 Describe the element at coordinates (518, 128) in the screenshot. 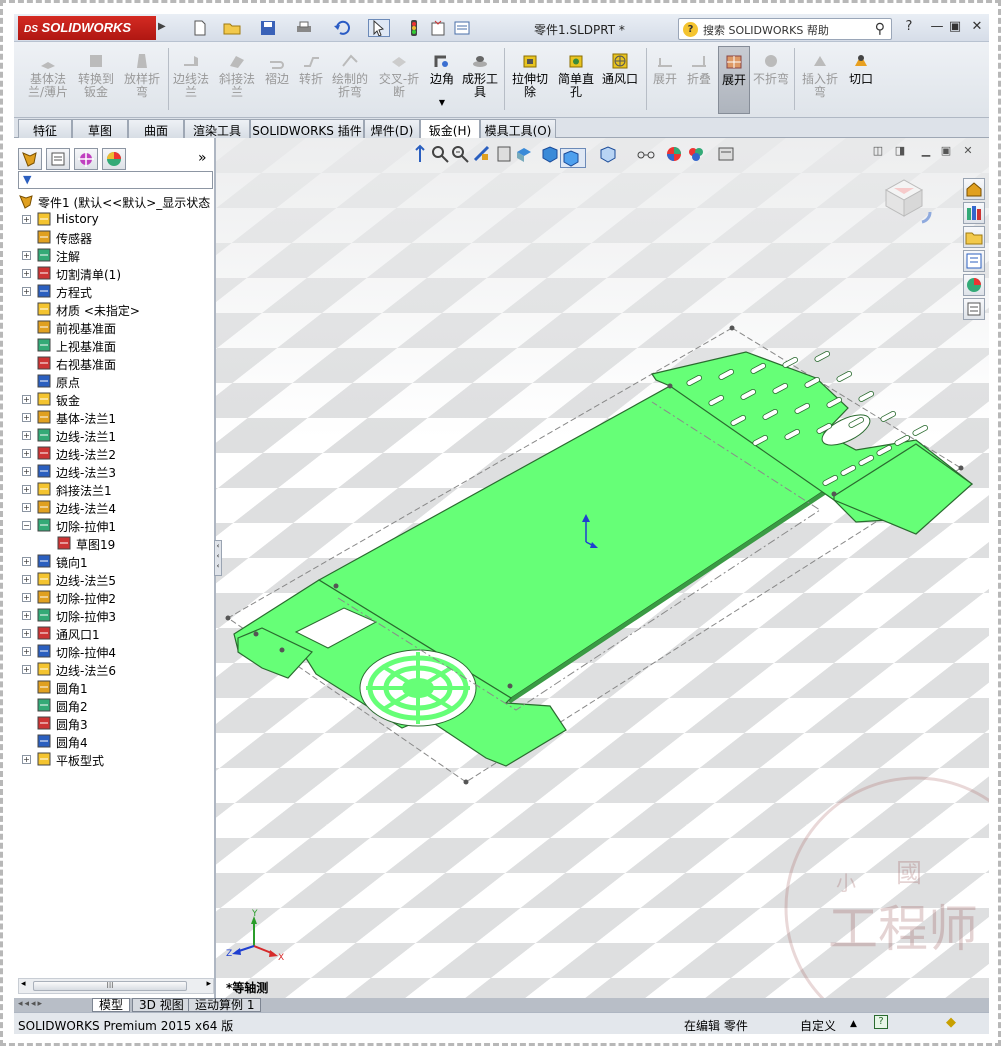

I see `tab-mold-tools: 模具工具(O)` at that location.